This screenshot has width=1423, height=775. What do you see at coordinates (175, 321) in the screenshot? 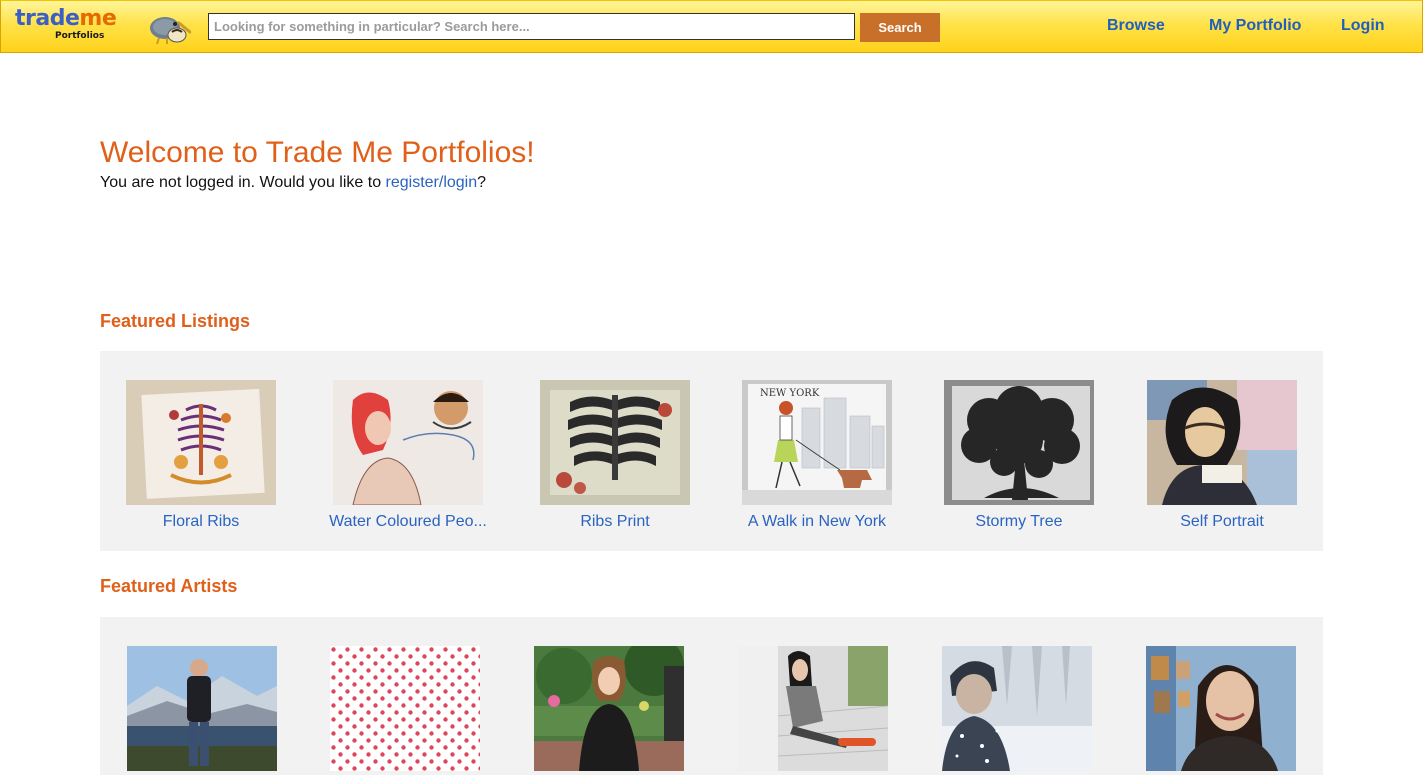
I see `featured-listings-heading: Featured Listings` at bounding box center [175, 321].